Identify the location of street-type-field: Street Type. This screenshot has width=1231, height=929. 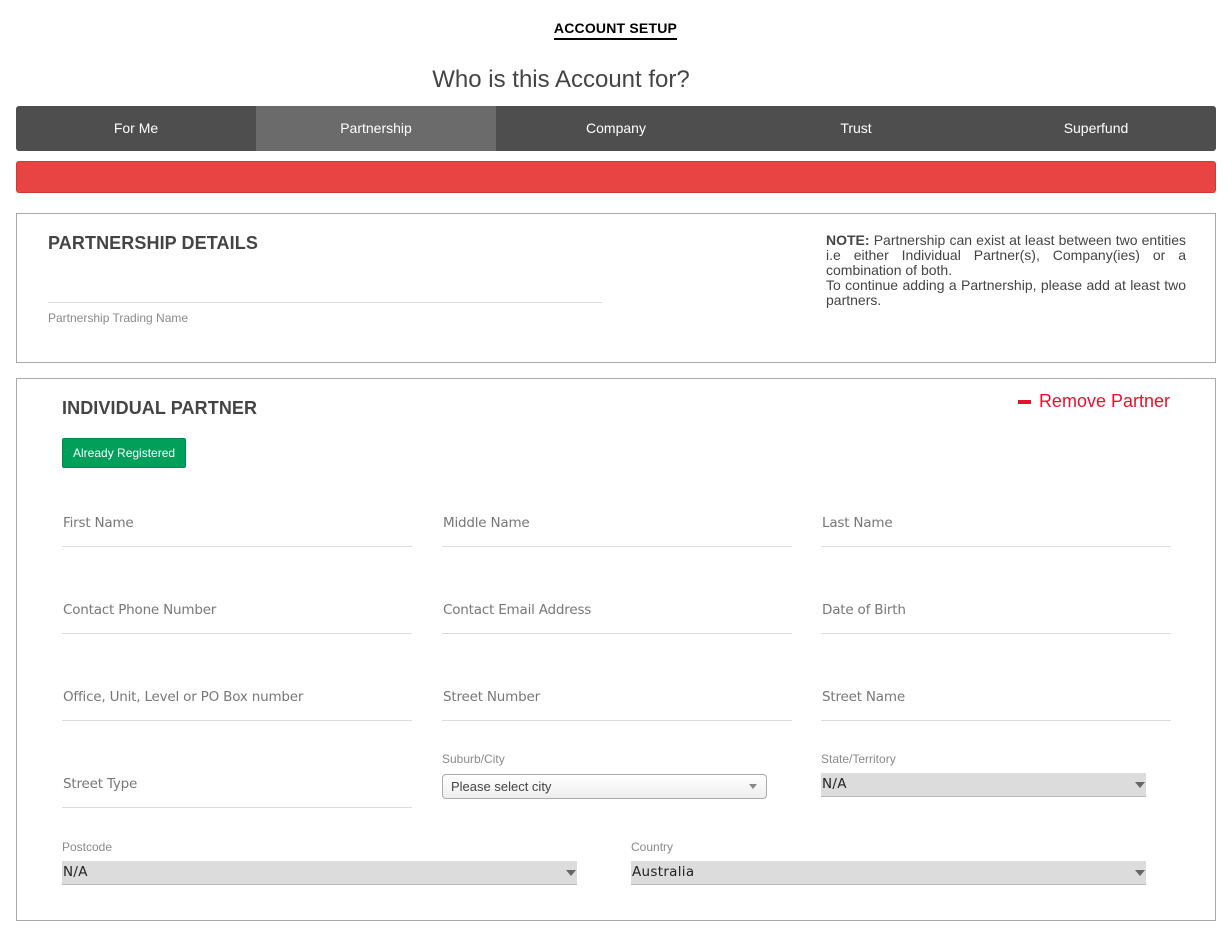
(237, 786).